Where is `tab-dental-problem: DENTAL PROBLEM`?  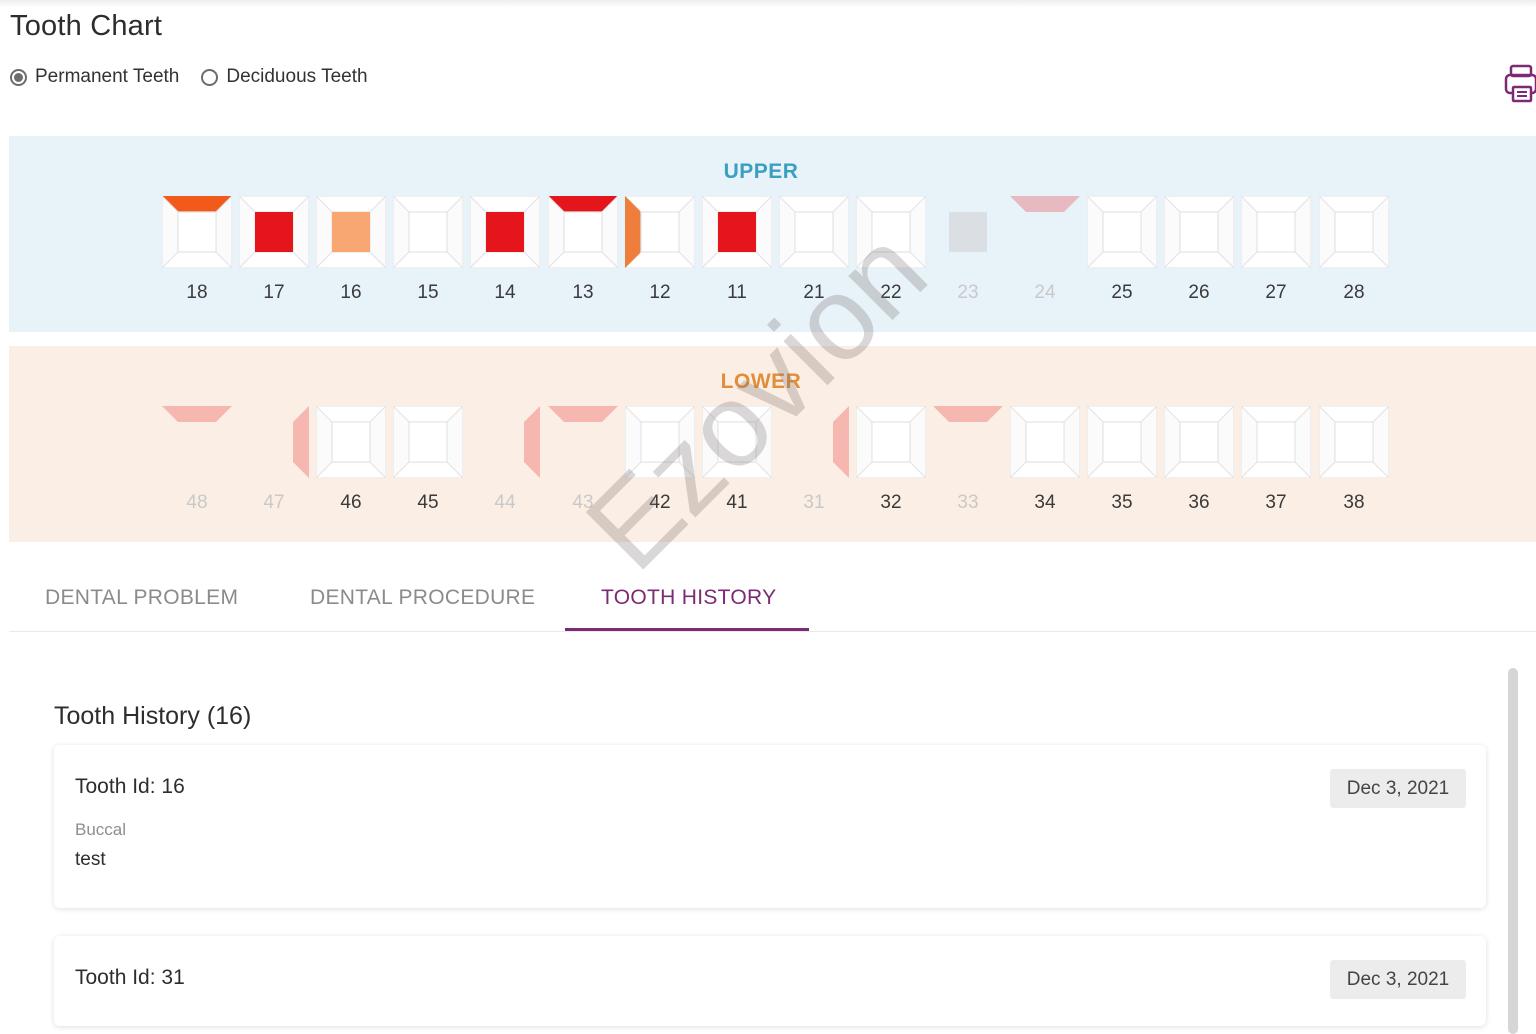
tab-dental-problem: DENTAL PROBLEM is located at coordinates (141, 598).